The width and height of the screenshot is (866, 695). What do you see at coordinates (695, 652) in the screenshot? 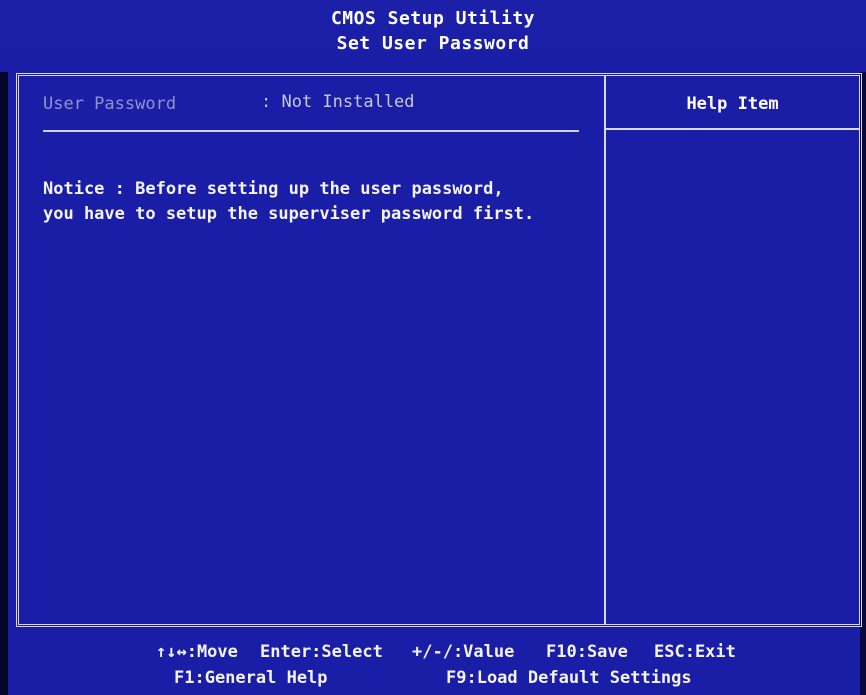
I see `exit-key-hint: ESC:Exit` at bounding box center [695, 652].